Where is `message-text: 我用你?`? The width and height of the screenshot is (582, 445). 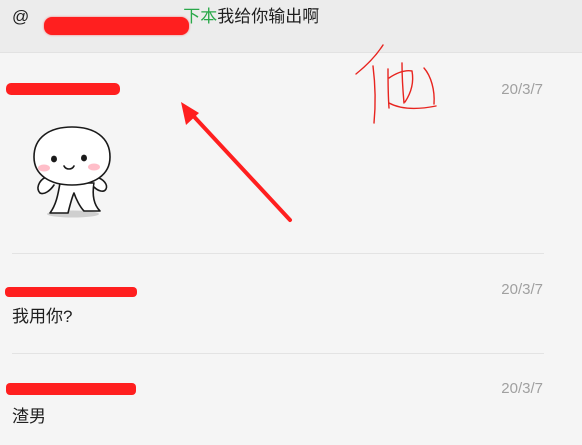
message-text: 我用你? is located at coordinates (42, 317).